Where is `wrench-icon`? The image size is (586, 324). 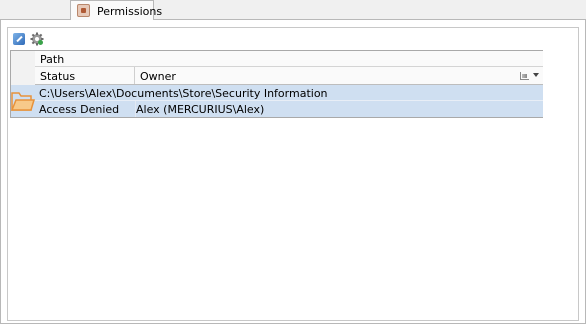 wrench-icon is located at coordinates (19, 39).